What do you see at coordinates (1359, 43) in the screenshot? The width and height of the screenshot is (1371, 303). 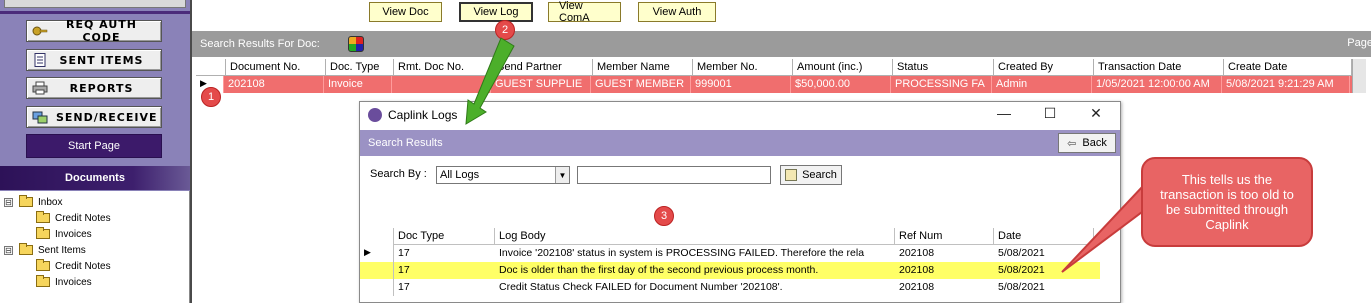 I see `page-label: Page` at bounding box center [1359, 43].